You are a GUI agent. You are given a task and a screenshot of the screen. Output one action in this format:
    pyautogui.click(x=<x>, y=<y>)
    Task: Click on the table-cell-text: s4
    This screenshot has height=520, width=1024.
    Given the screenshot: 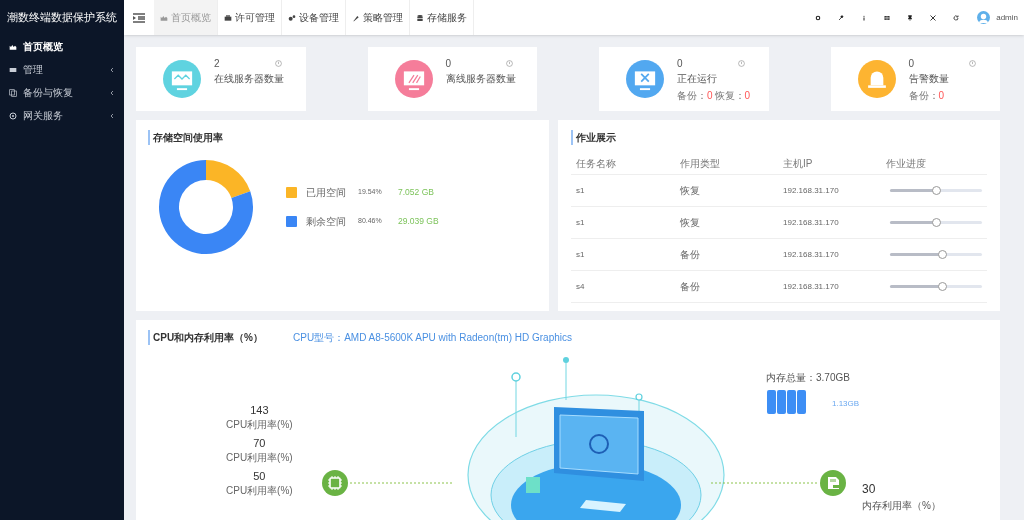 What is the action you would take?
    pyautogui.click(x=581, y=286)
    